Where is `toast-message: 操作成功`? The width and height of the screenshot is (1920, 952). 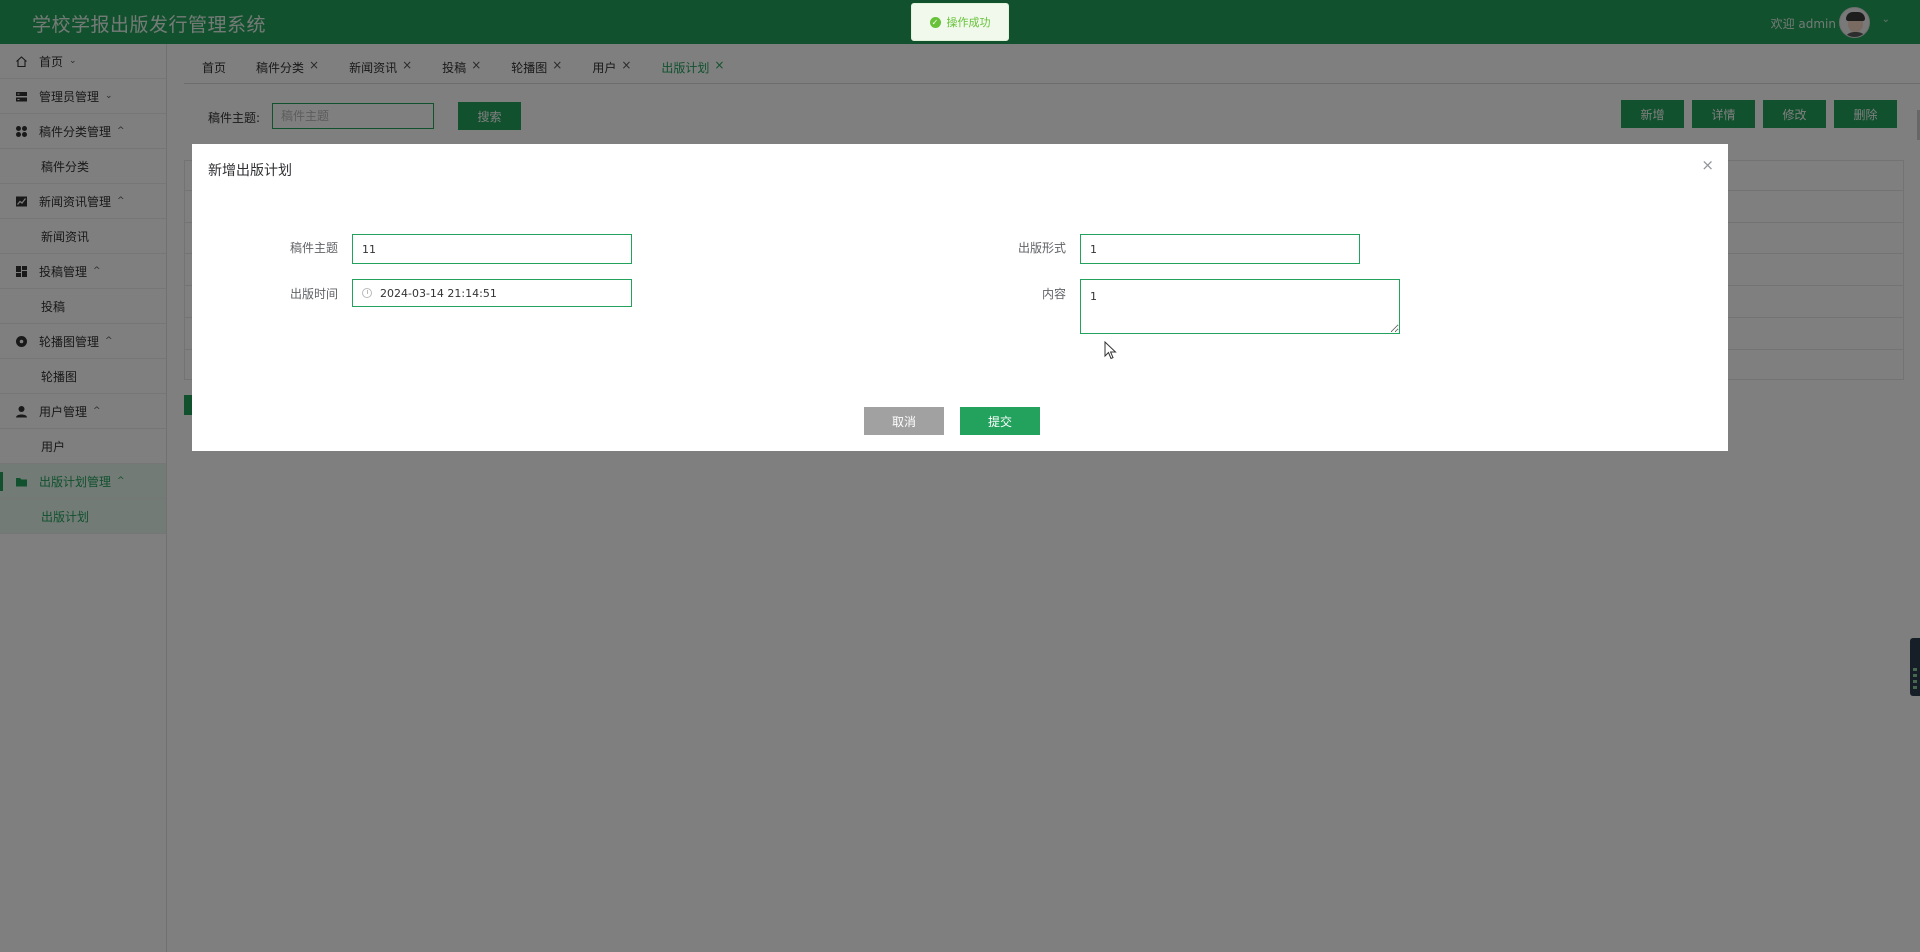 toast-message: 操作成功 is located at coordinates (968, 22).